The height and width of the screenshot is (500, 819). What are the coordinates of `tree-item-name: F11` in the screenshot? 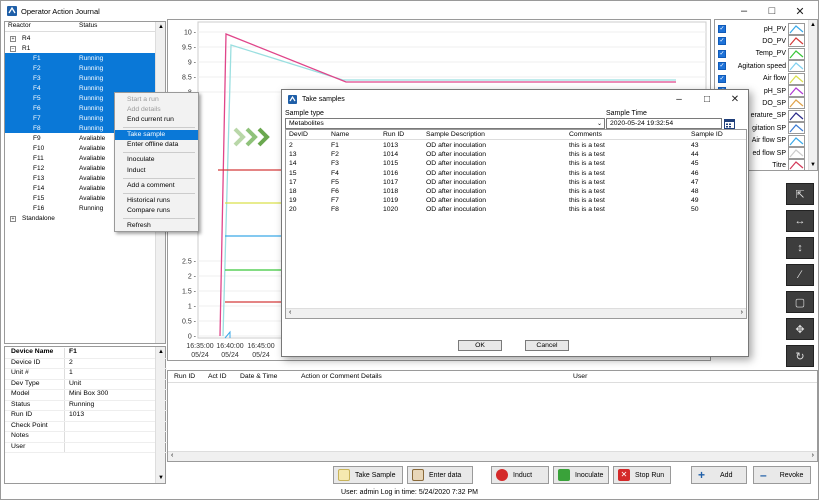 It's located at (38, 158).